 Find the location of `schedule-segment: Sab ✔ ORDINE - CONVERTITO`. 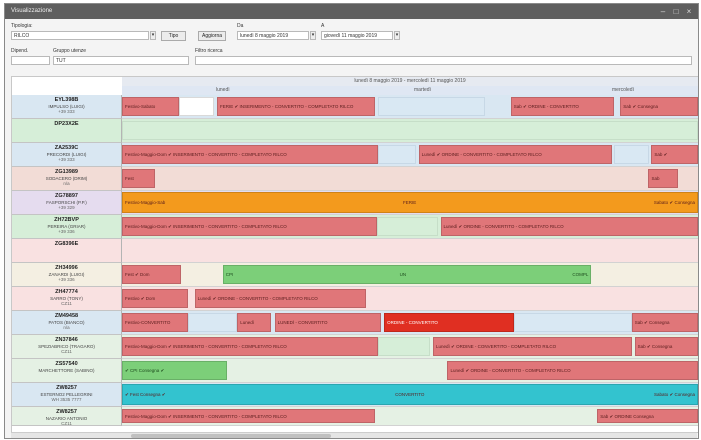

schedule-segment: Sab ✔ ORDINE - CONVERTITO is located at coordinates (562, 106).